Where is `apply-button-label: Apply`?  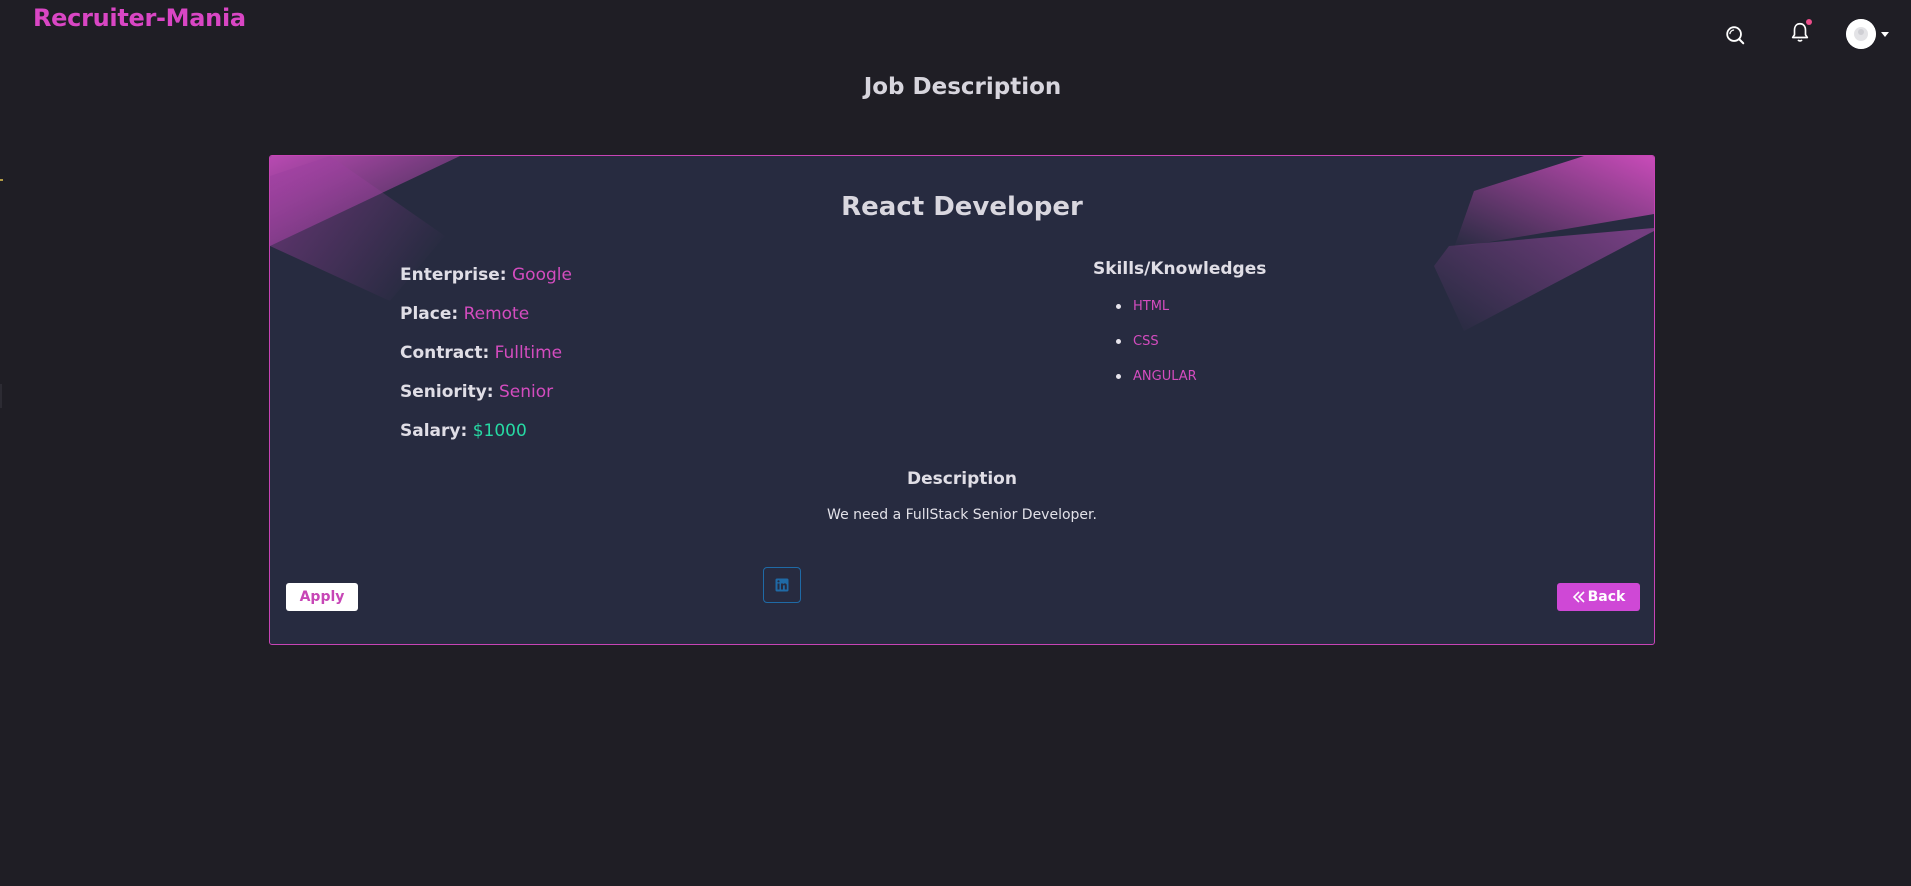
apply-button-label: Apply is located at coordinates (322, 597).